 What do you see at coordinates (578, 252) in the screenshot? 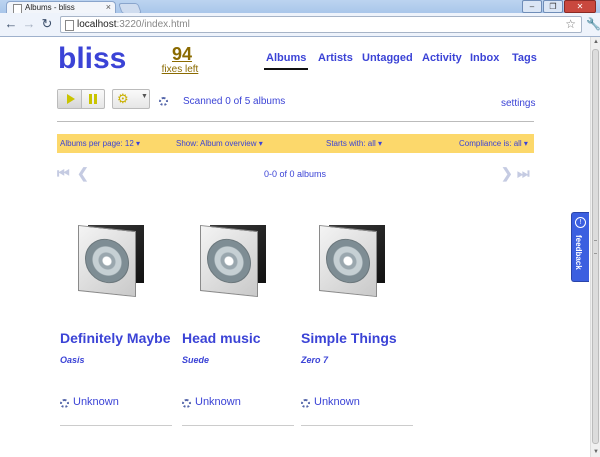
I see `feedback-label: feedback` at bounding box center [578, 252].